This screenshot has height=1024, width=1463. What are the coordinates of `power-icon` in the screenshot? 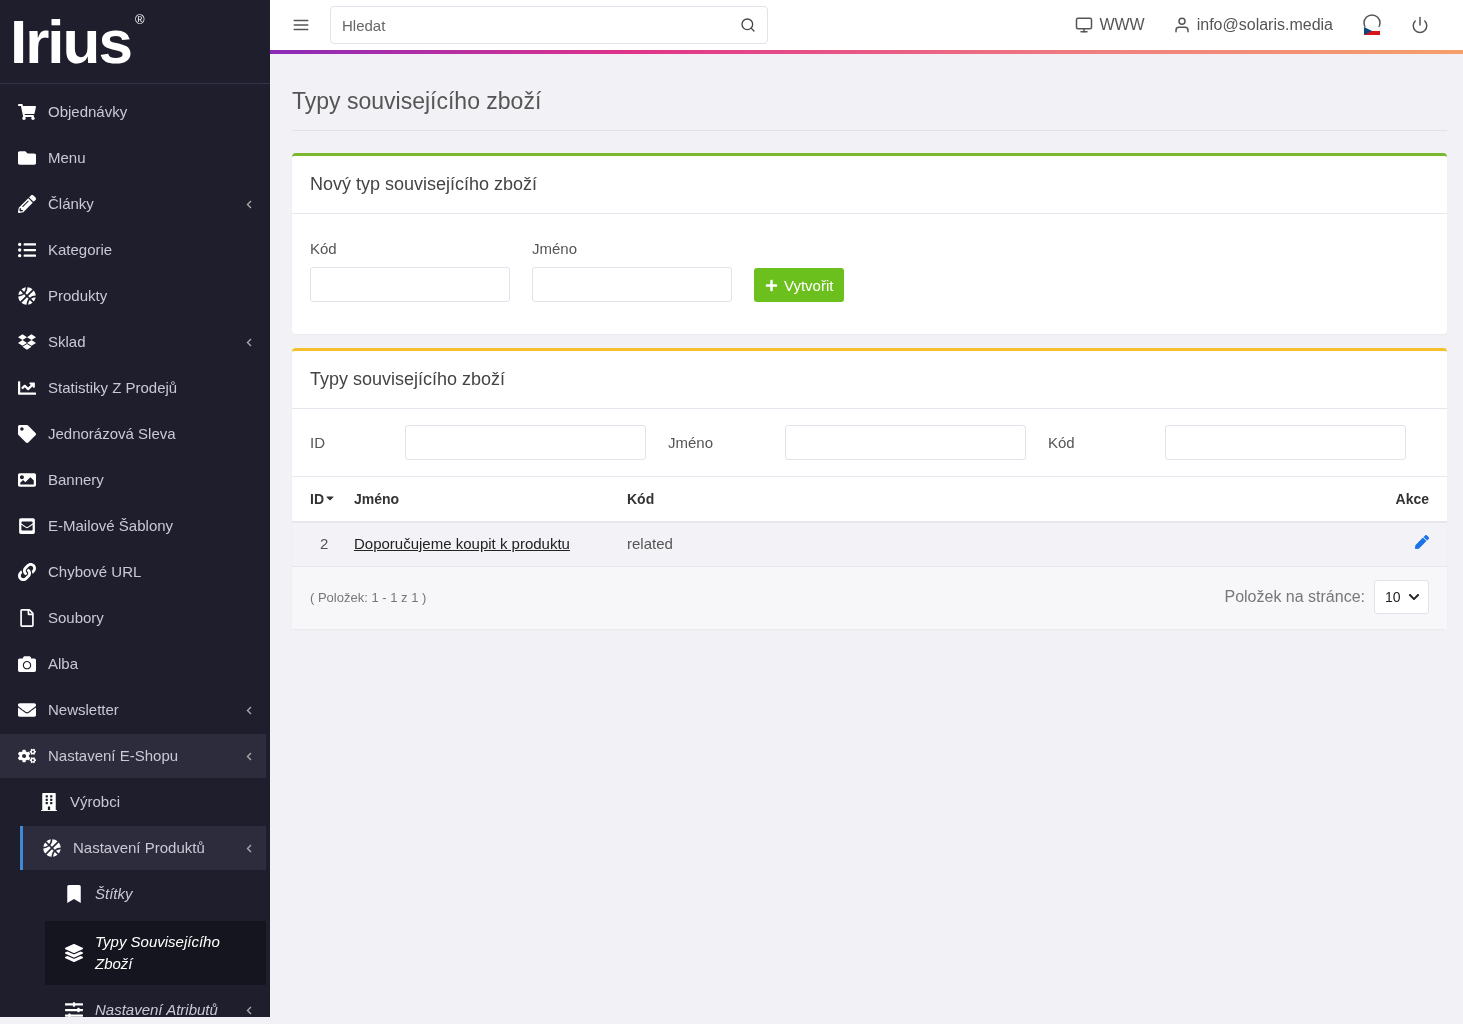 It's located at (1420, 25).